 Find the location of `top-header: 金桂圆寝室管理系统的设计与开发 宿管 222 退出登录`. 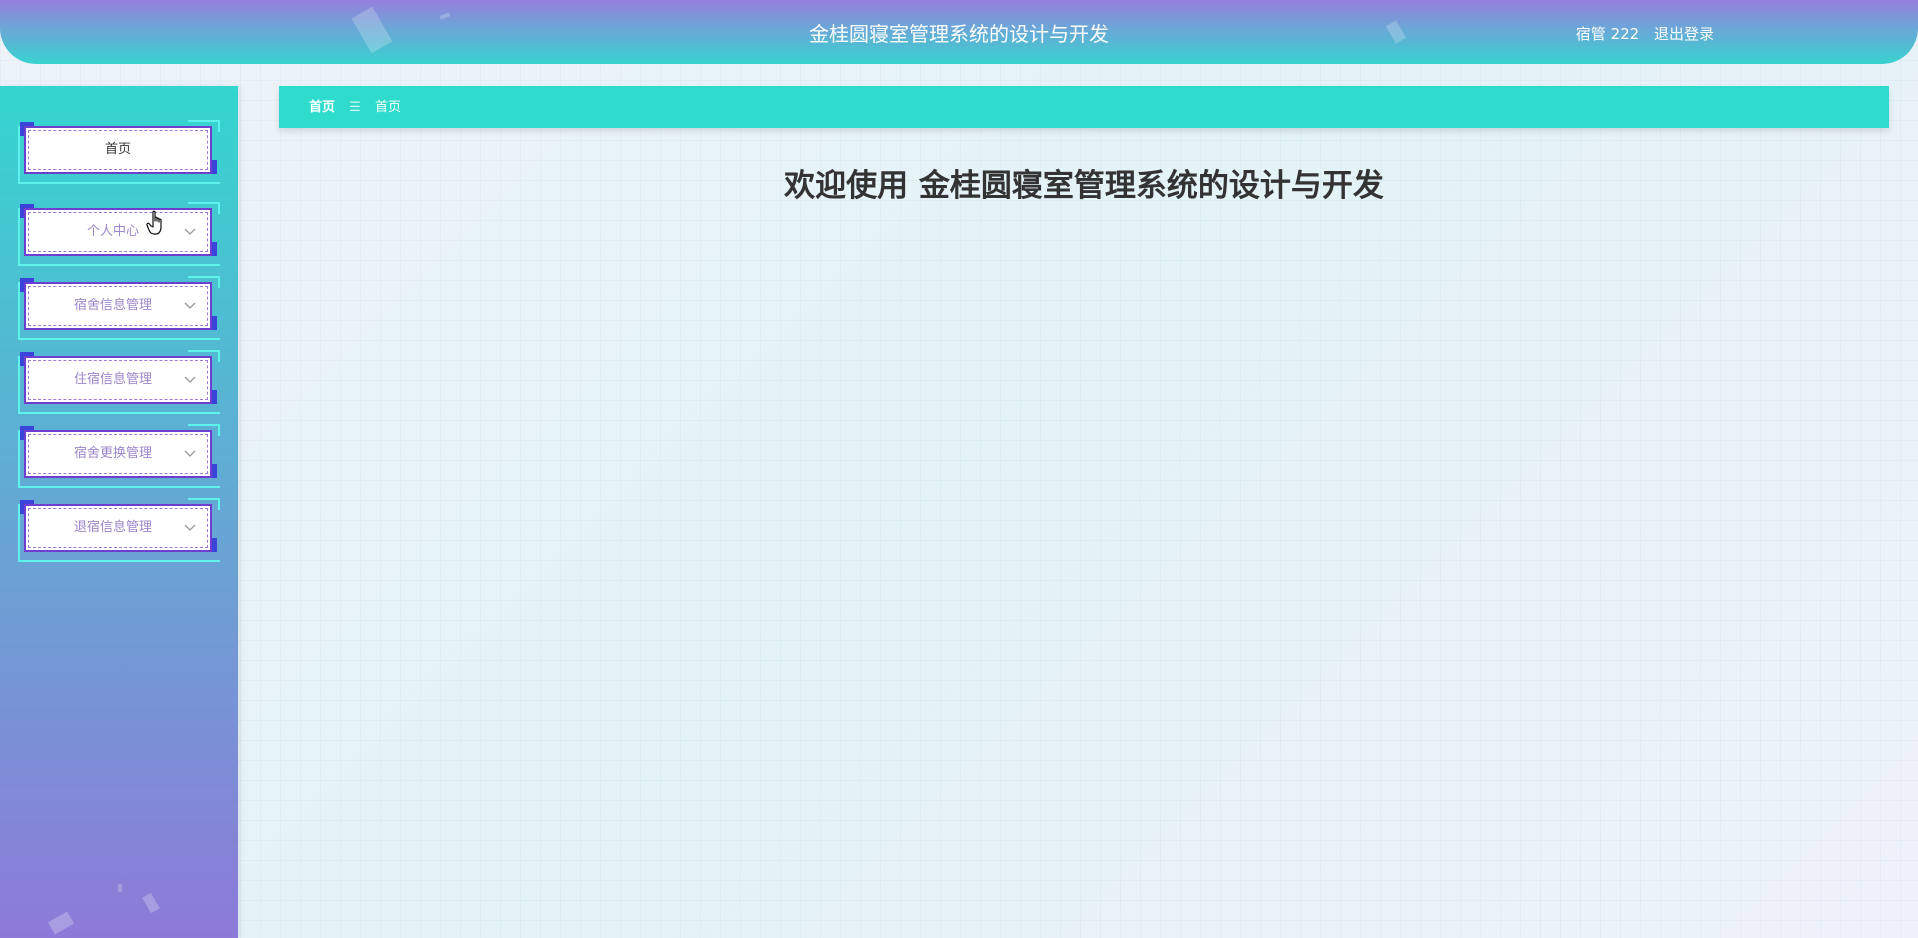

top-header: 金桂圆寝室管理系统的设计与开发 宿管 222 退出登录 is located at coordinates (959, 32).